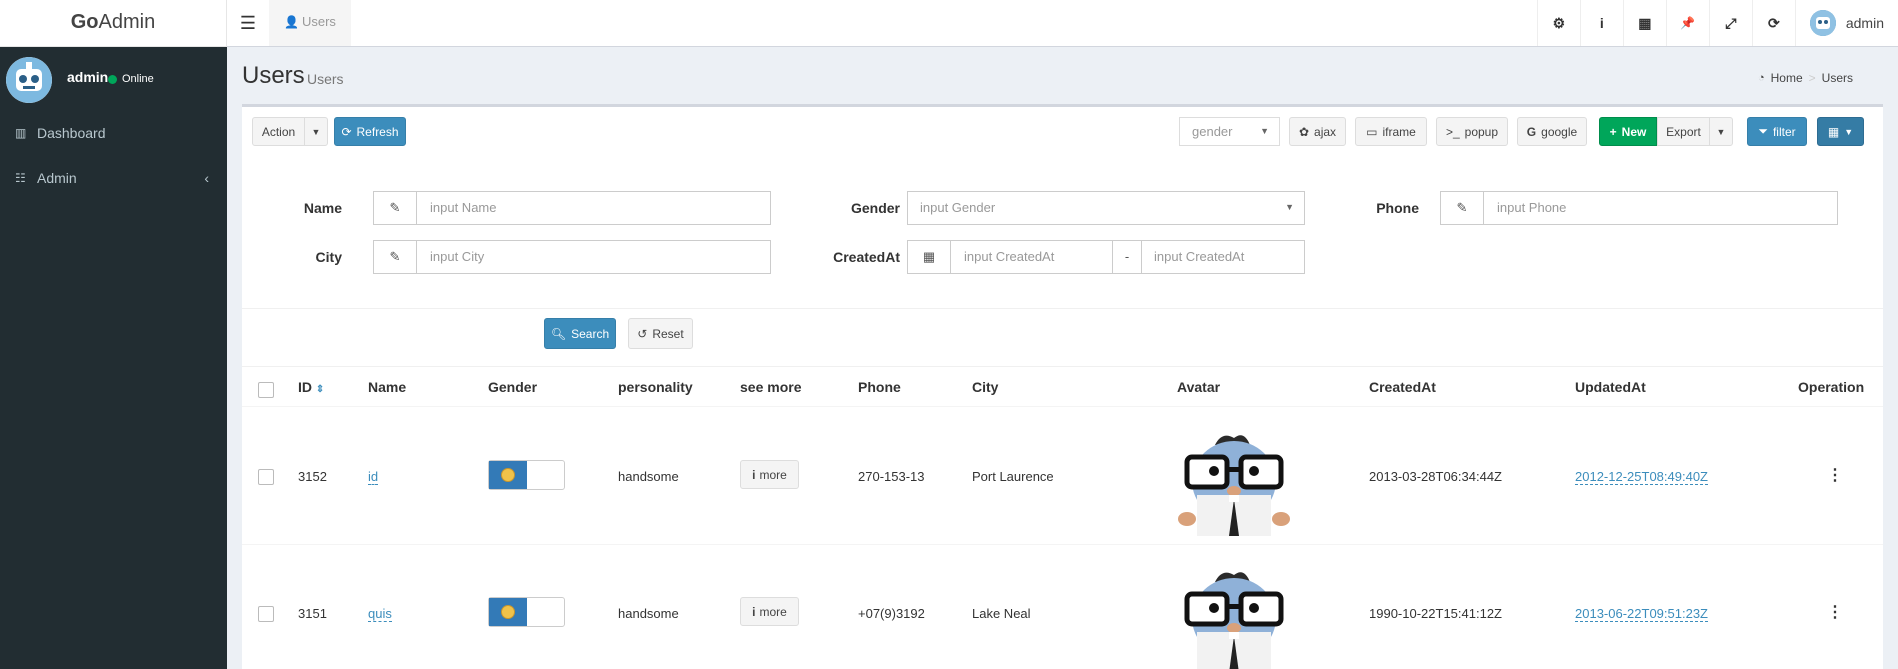 The image size is (1898, 669). Describe the element at coordinates (1010, 257) in the screenshot. I see `createdat-start-input: ▦ input CreatedAt` at that location.